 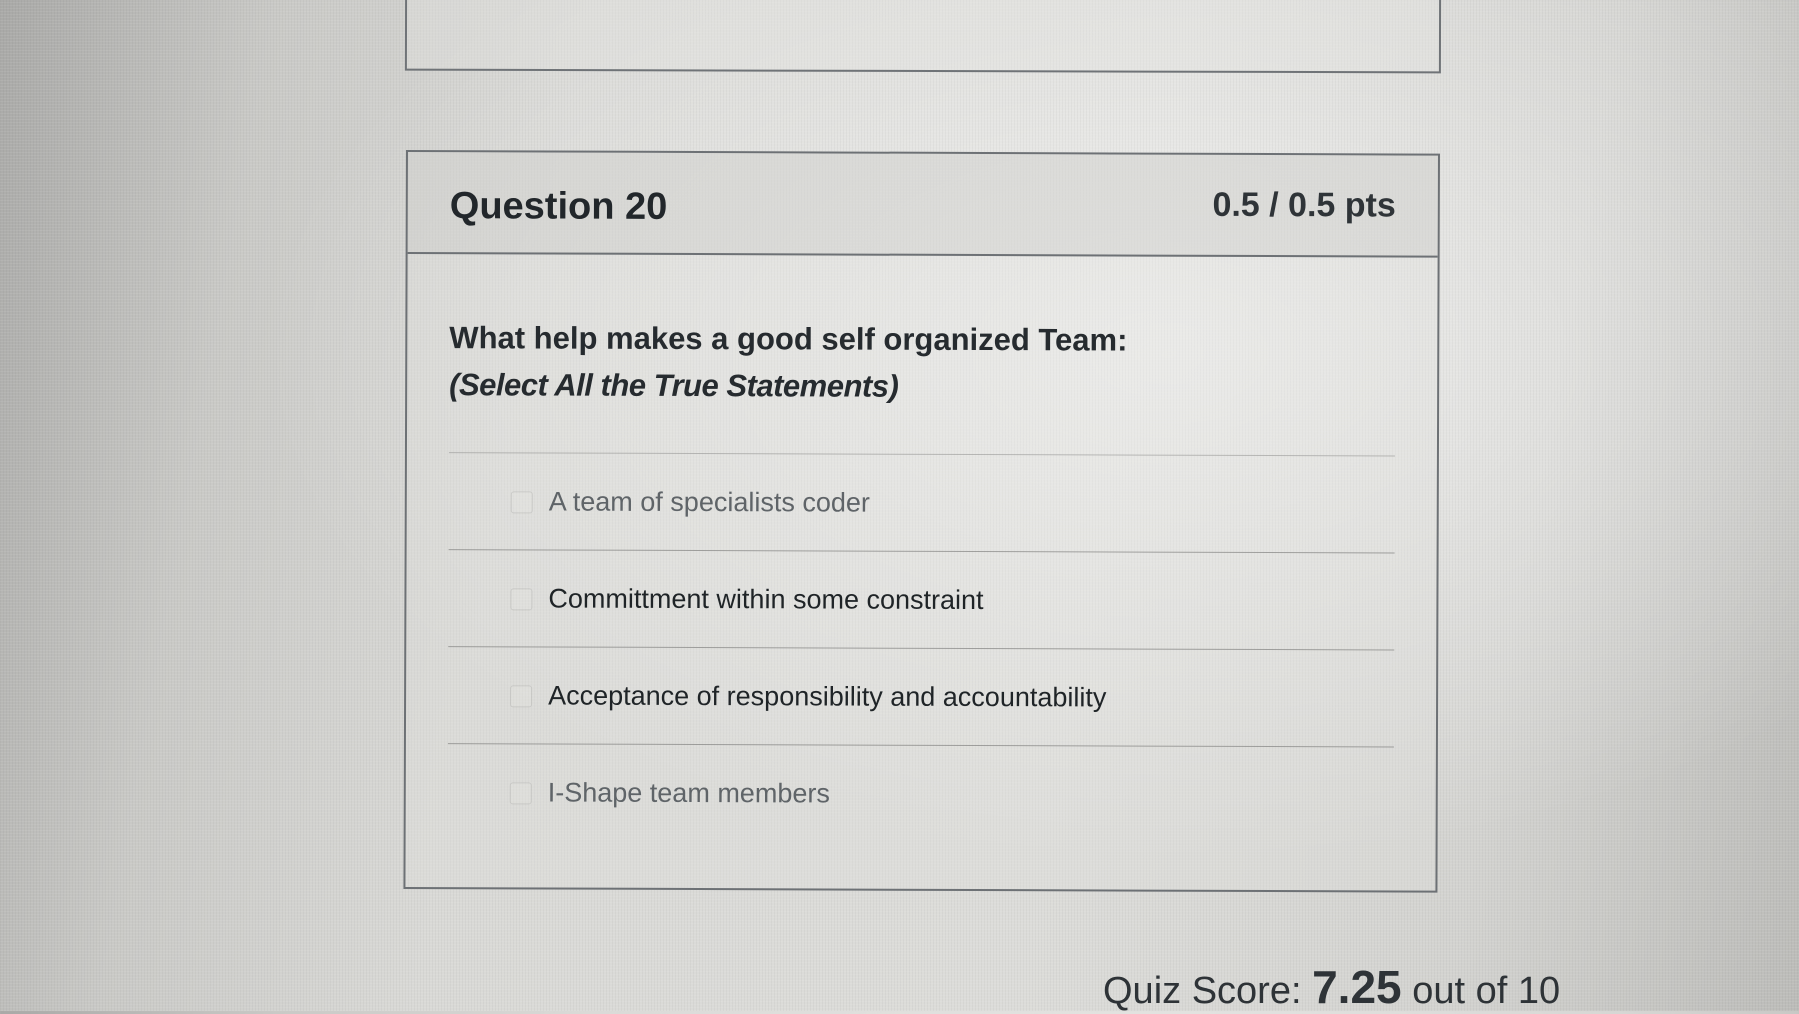 I want to click on question-hint: (Select All the True Statements), so click(x=674, y=385).